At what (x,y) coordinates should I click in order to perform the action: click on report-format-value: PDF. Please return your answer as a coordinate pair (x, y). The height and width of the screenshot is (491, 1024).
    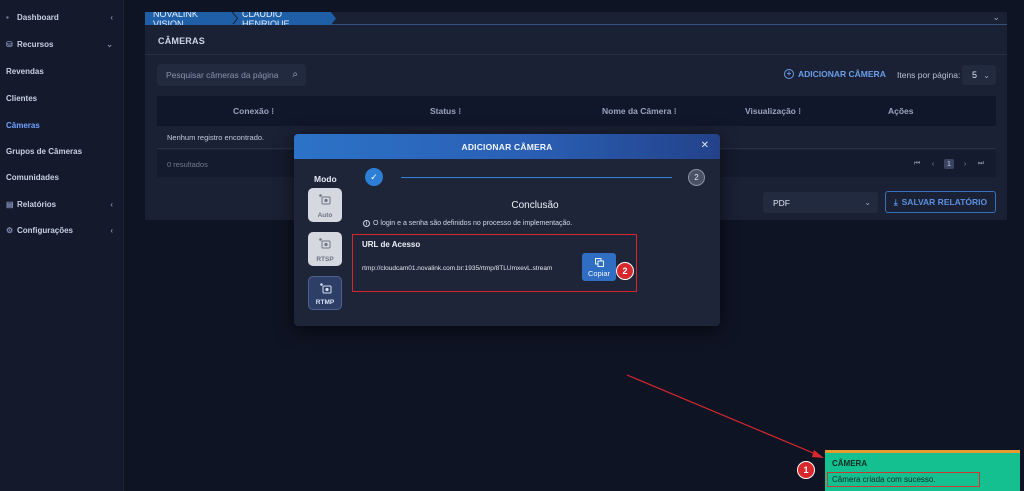
    Looking at the image, I should click on (781, 202).